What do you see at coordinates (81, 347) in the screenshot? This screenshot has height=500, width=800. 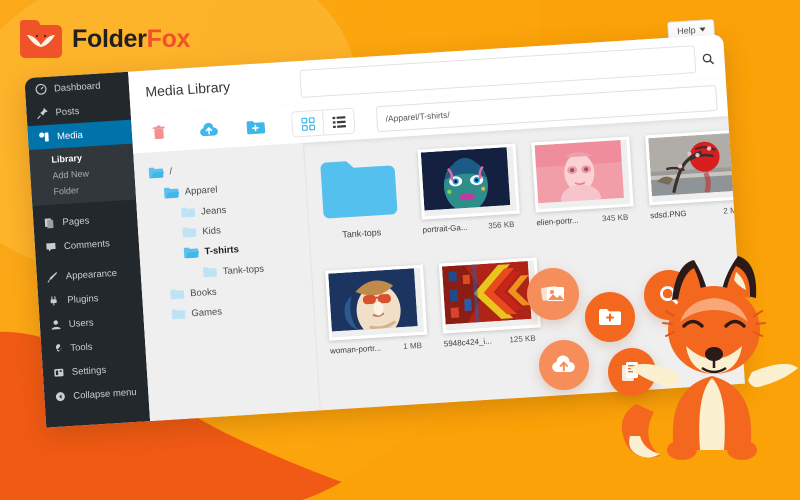 I see `sidebar-item-label: Tools` at bounding box center [81, 347].